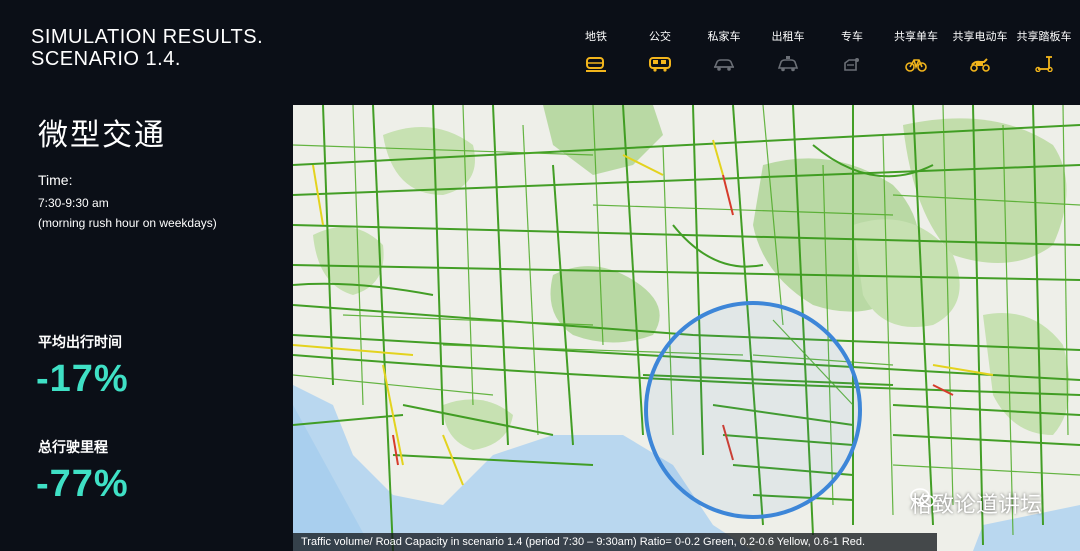  Describe the element at coordinates (980, 65) in the screenshot. I see `scooter-icon` at that location.